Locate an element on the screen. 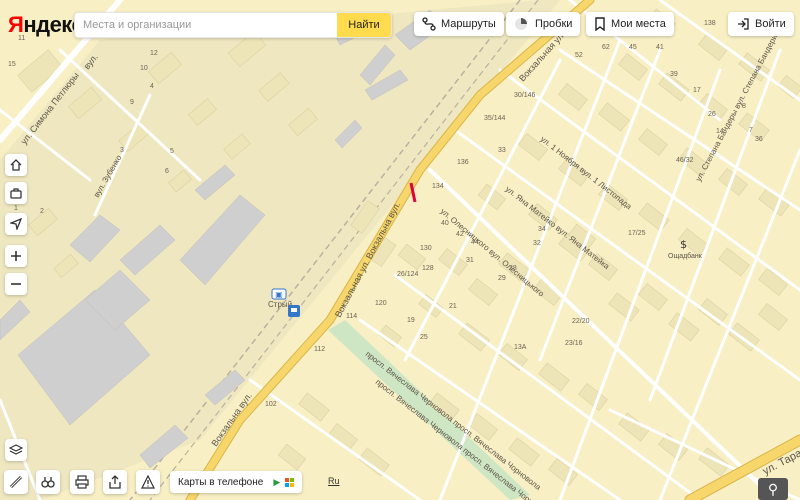 This screenshot has width=800, height=500. briefcase-icon is located at coordinates (16, 193).